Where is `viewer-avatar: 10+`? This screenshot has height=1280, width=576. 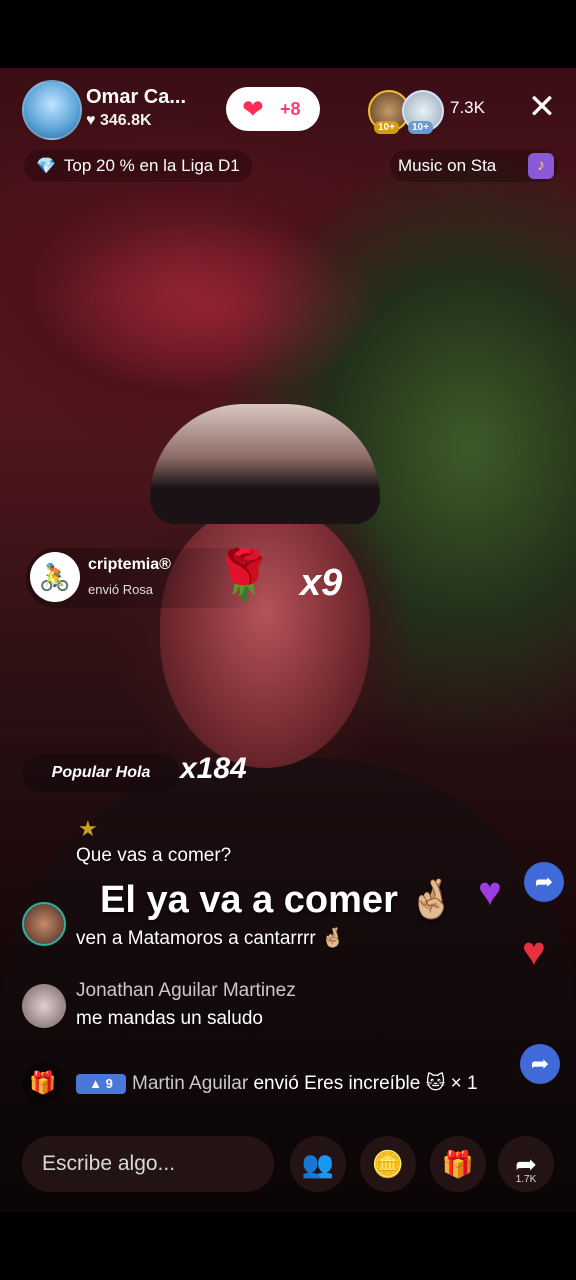
viewer-avatar: 10+ is located at coordinates (423, 112).